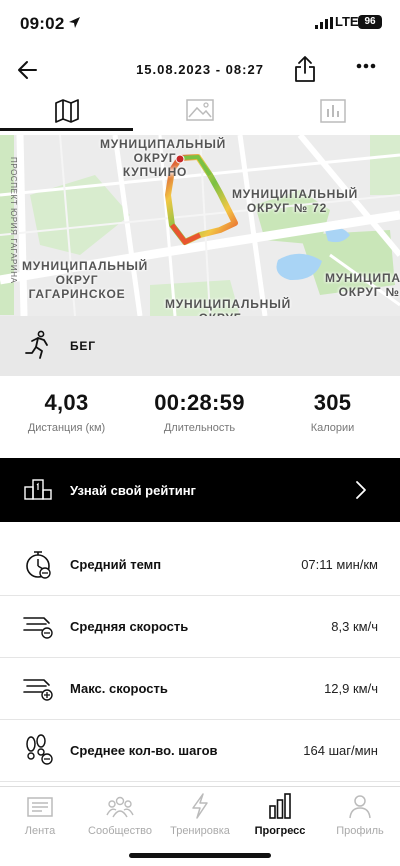 Image resolution: width=400 pixels, height=866 pixels. I want to click on view-tabs, so click(200, 114).